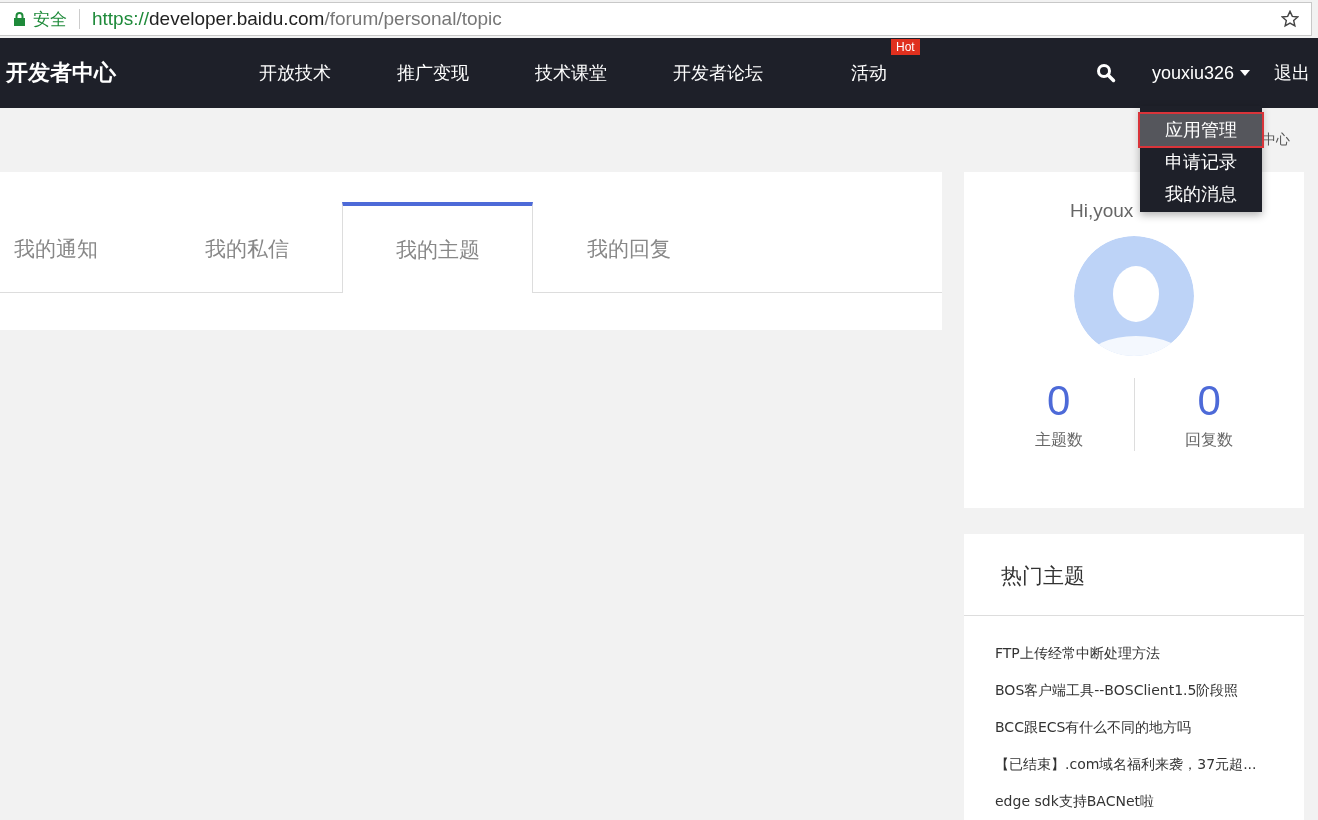 Image resolution: width=1318 pixels, height=820 pixels. What do you see at coordinates (1134, 296) in the screenshot?
I see `avatar-icon` at bounding box center [1134, 296].